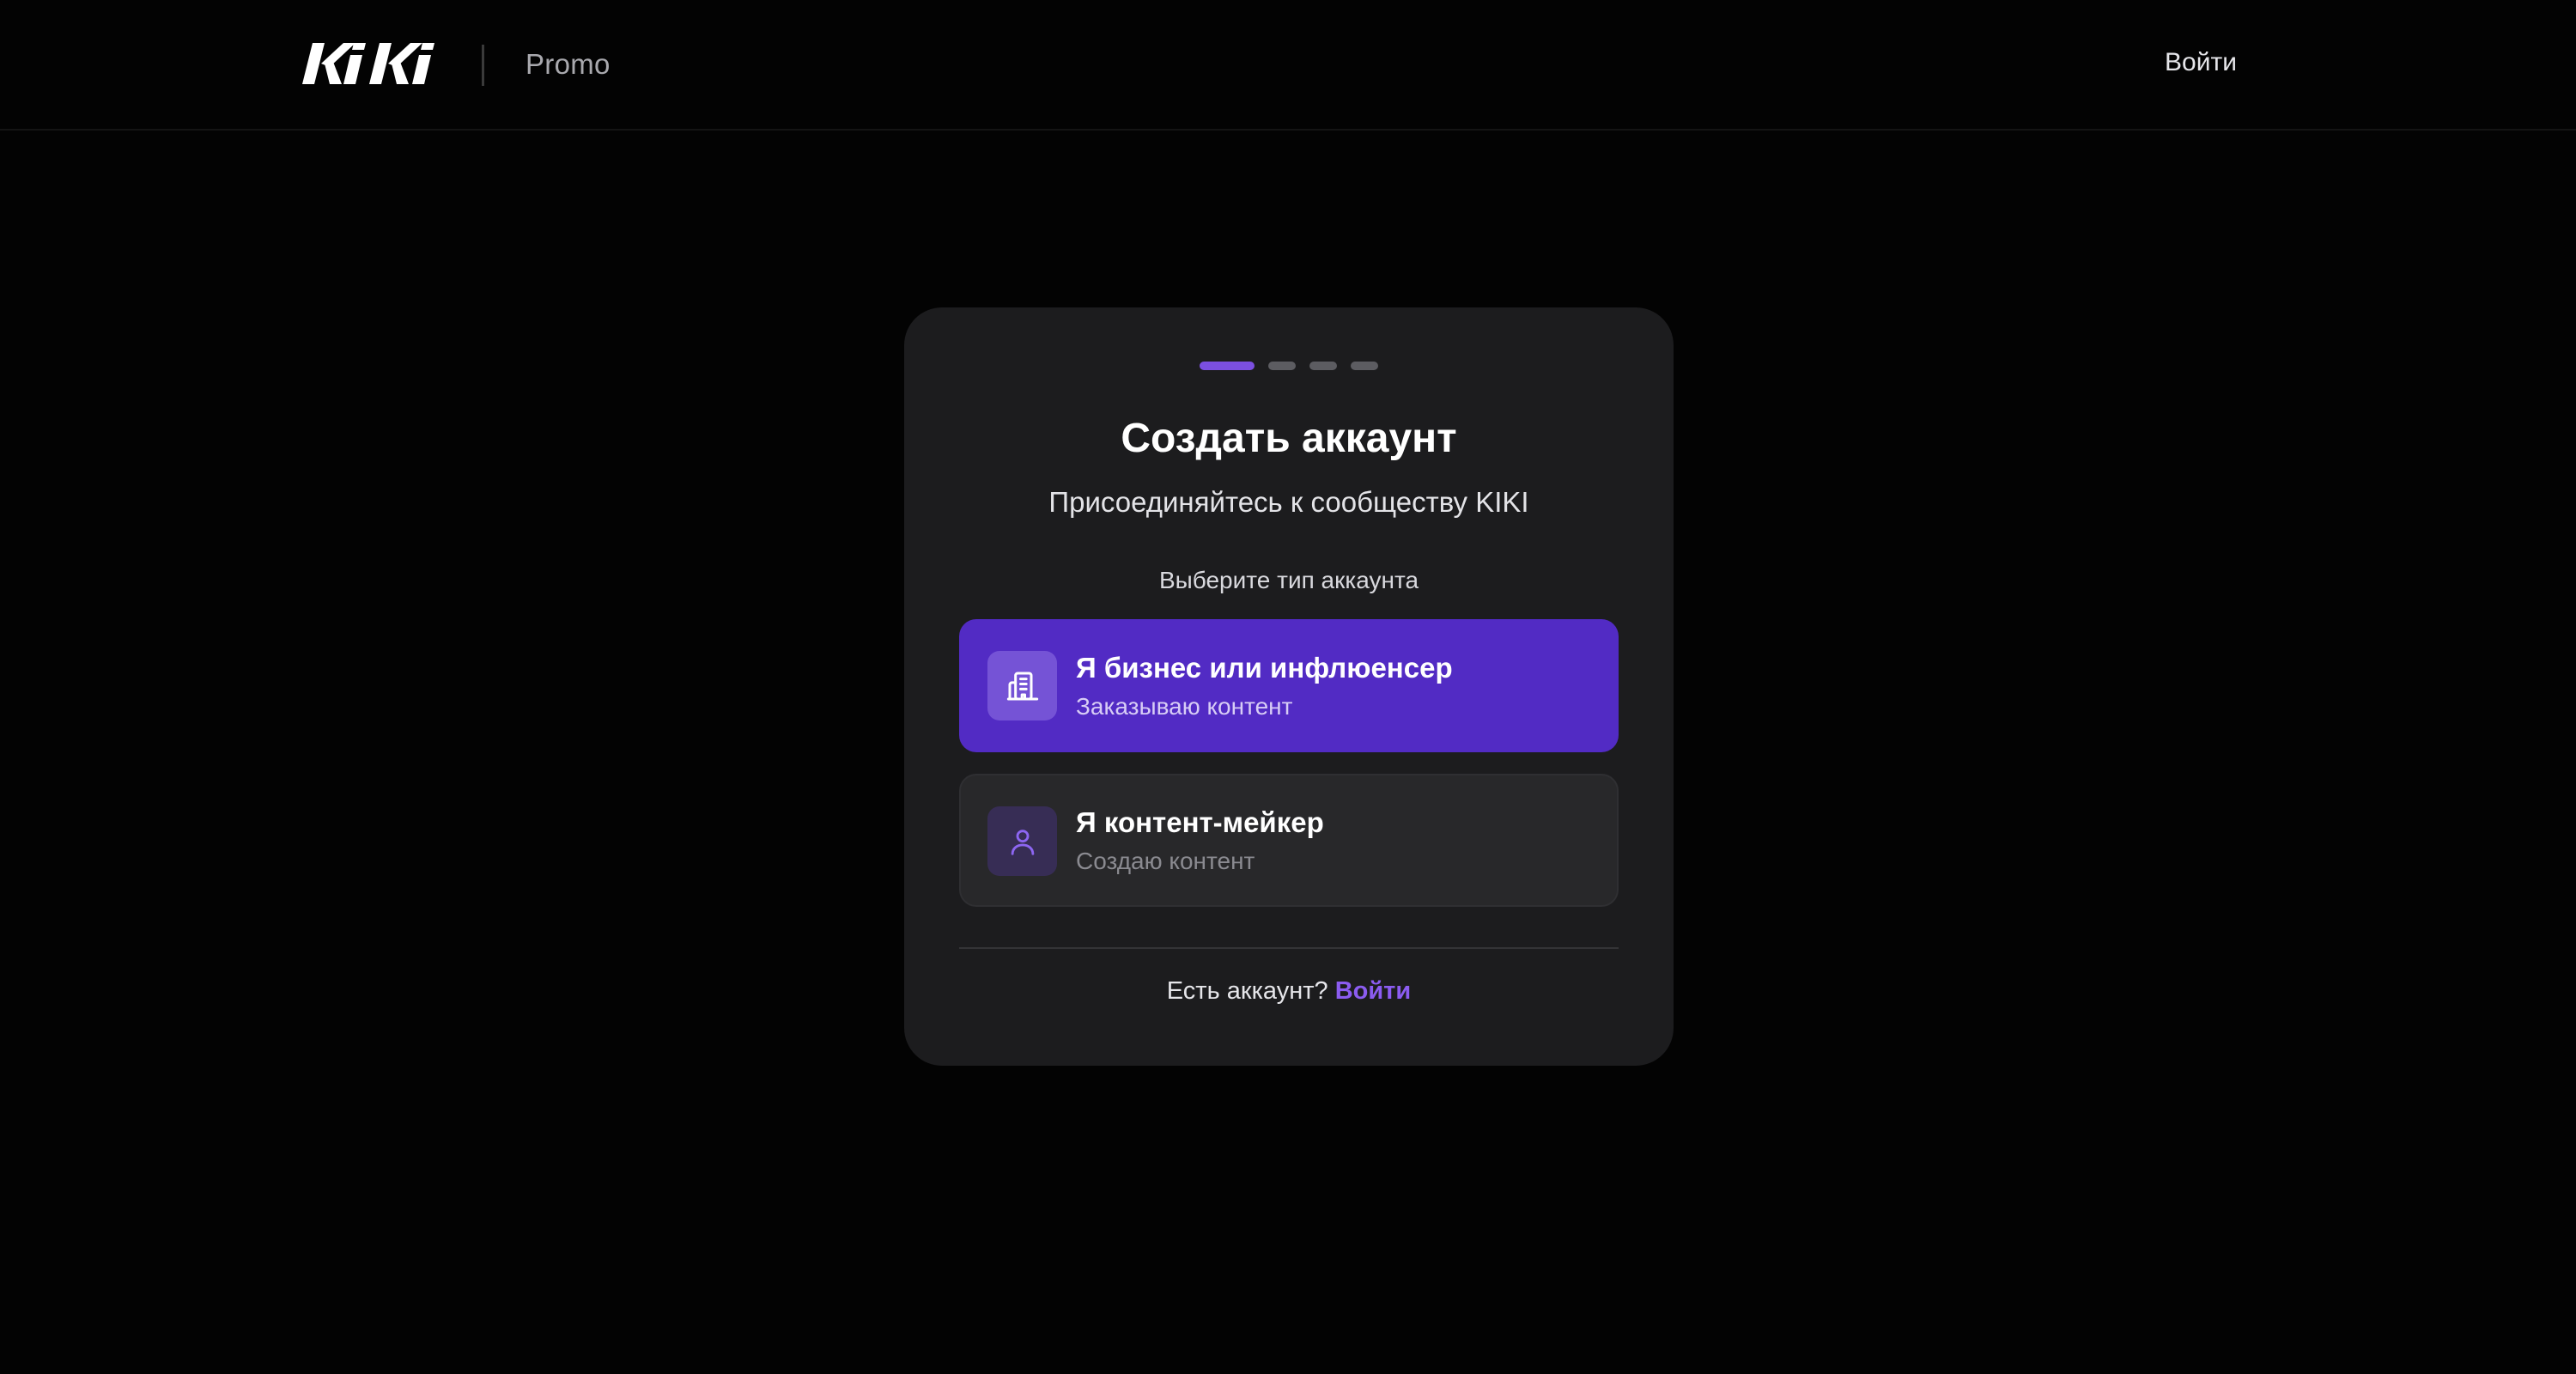  What do you see at coordinates (1250, 991) in the screenshot?
I see `login-question: Есть аккаунт?` at bounding box center [1250, 991].